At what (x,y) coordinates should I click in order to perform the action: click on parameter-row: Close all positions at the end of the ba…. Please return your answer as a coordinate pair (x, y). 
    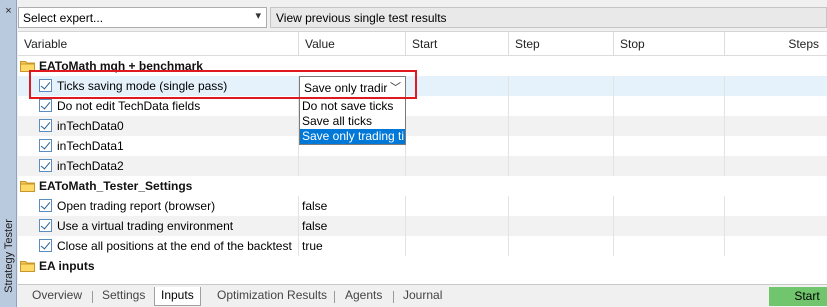
    Looking at the image, I should click on (422, 246).